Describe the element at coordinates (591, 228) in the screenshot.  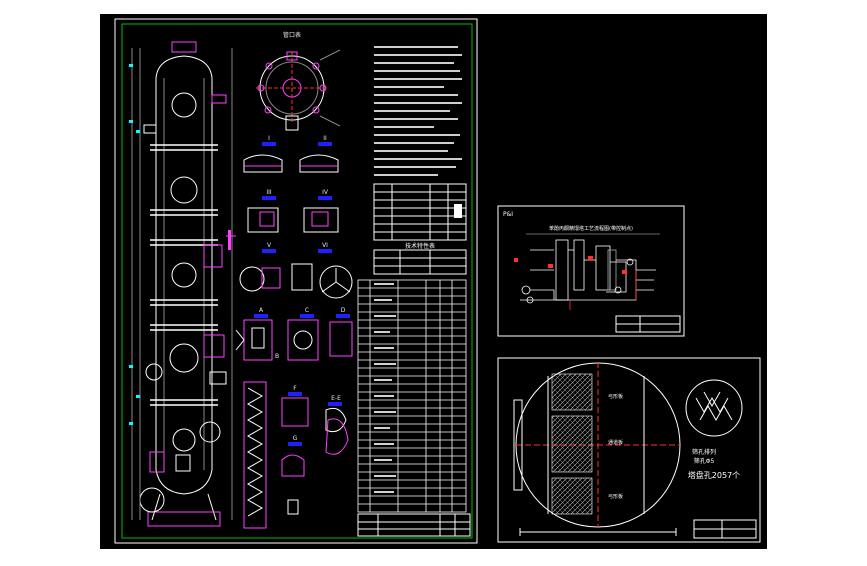
I see `flow-sheet-title: 苯酚丙酮精馏塔工艺流程图(带控制点)` at that location.